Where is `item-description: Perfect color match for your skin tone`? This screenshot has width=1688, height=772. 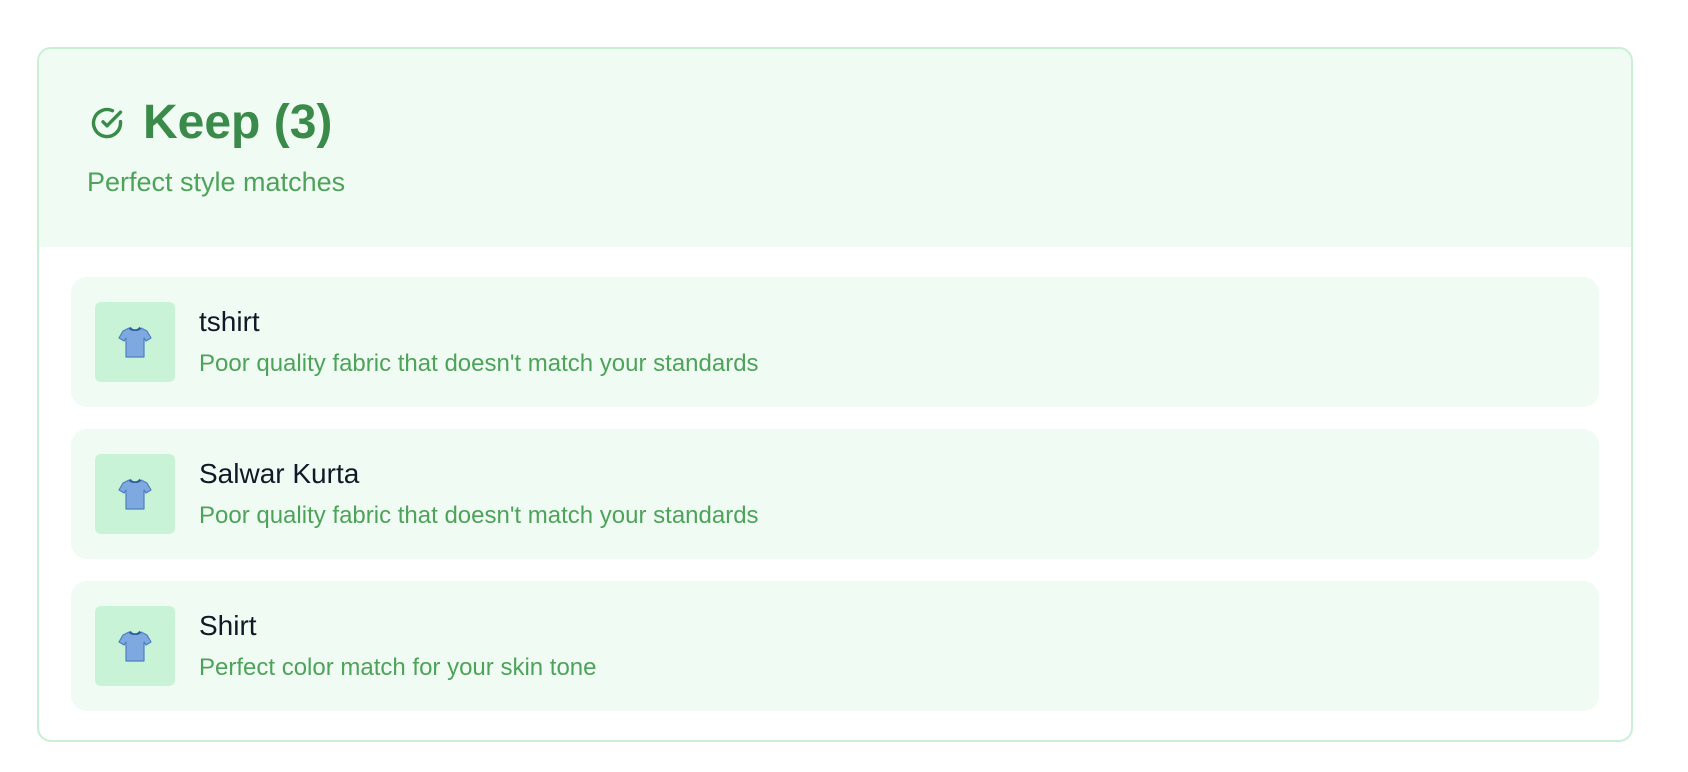
item-description: Perfect color match for your skin tone is located at coordinates (398, 667).